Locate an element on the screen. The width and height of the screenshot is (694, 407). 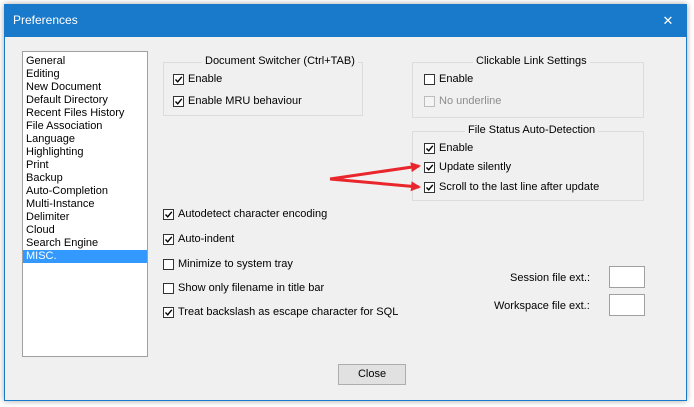
arrow-update-silently is located at coordinates (375, 171).